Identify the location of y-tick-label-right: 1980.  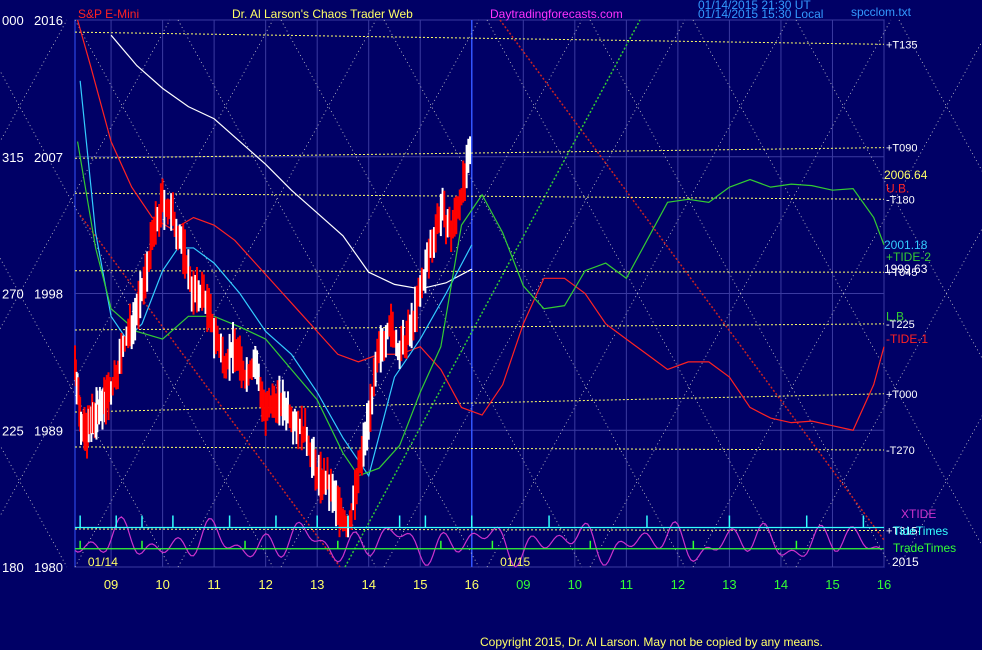
(48, 567).